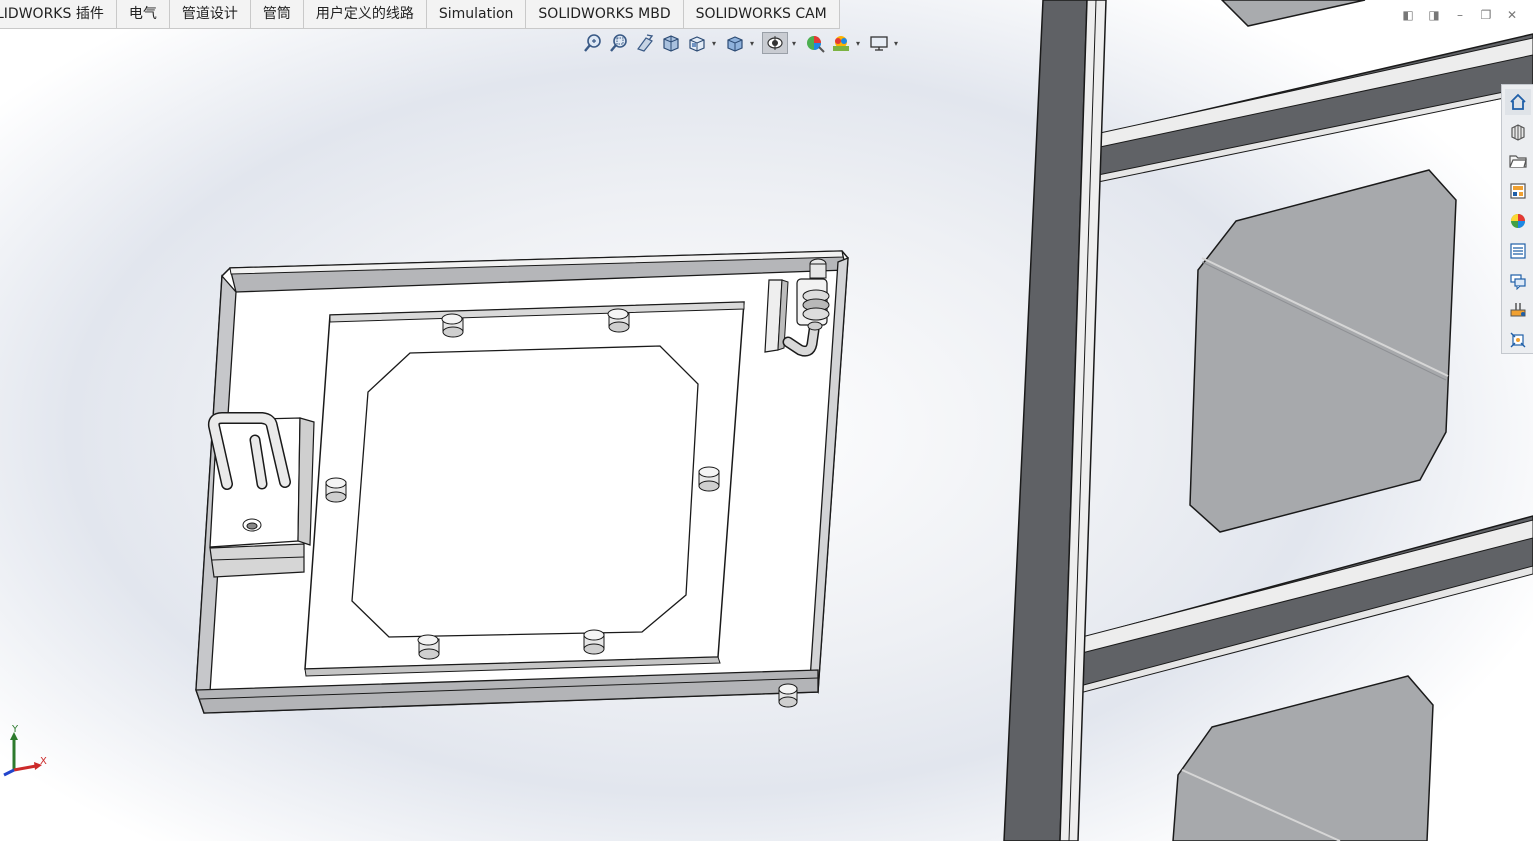 This screenshot has width=1533, height=841. I want to click on view-settings-icon, so click(879, 43).